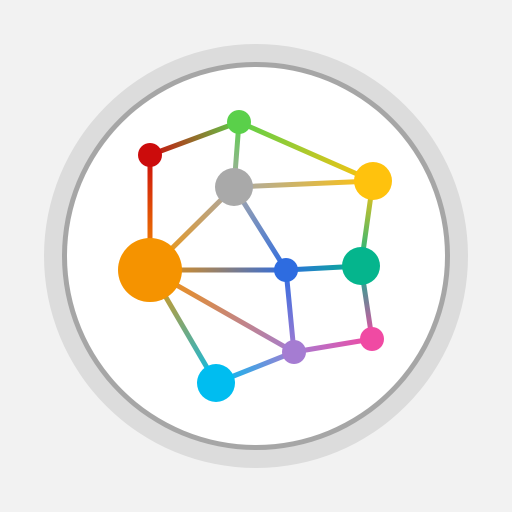 Image resolution: width=512 pixels, height=512 pixels. Describe the element at coordinates (234, 187) in the screenshot. I see `node-gray` at that location.